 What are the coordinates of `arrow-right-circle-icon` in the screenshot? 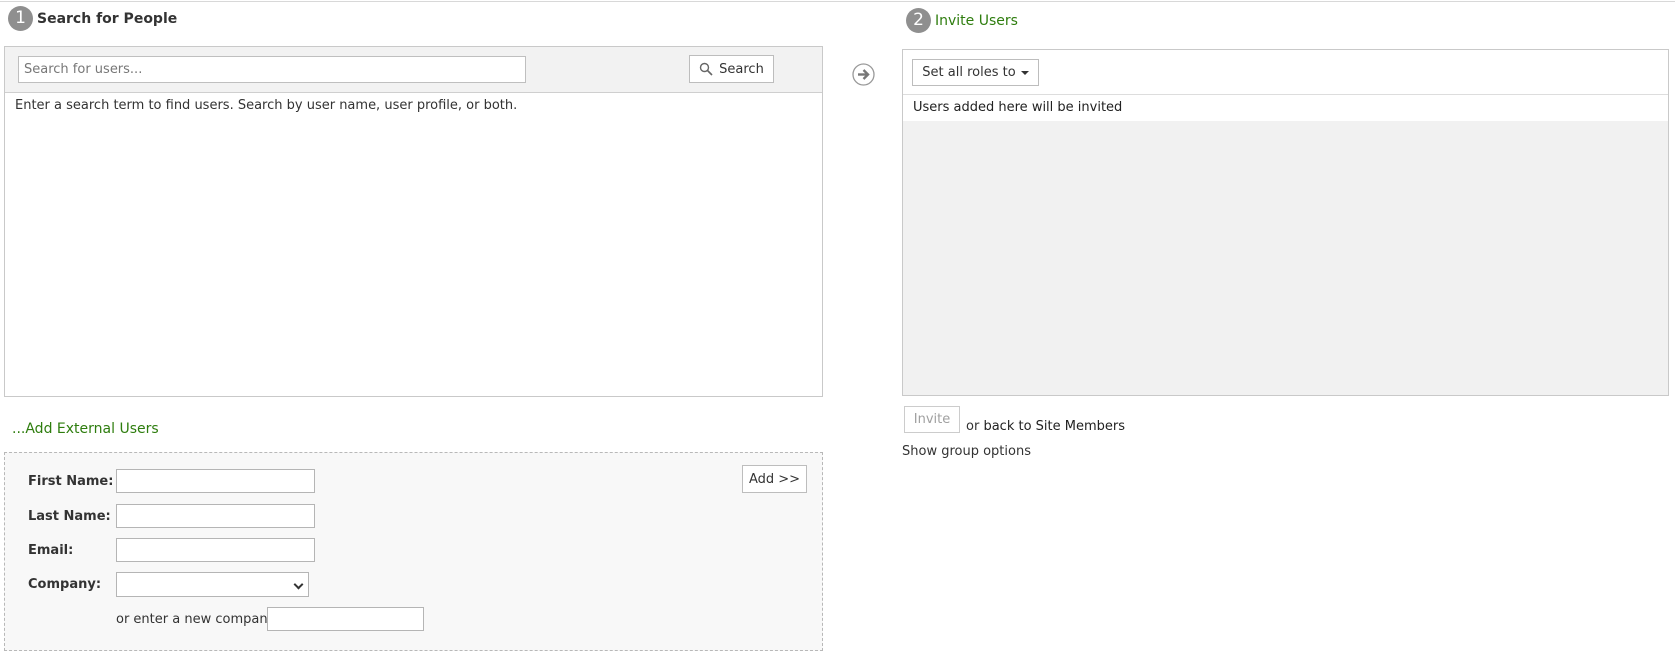 It's located at (863, 74).